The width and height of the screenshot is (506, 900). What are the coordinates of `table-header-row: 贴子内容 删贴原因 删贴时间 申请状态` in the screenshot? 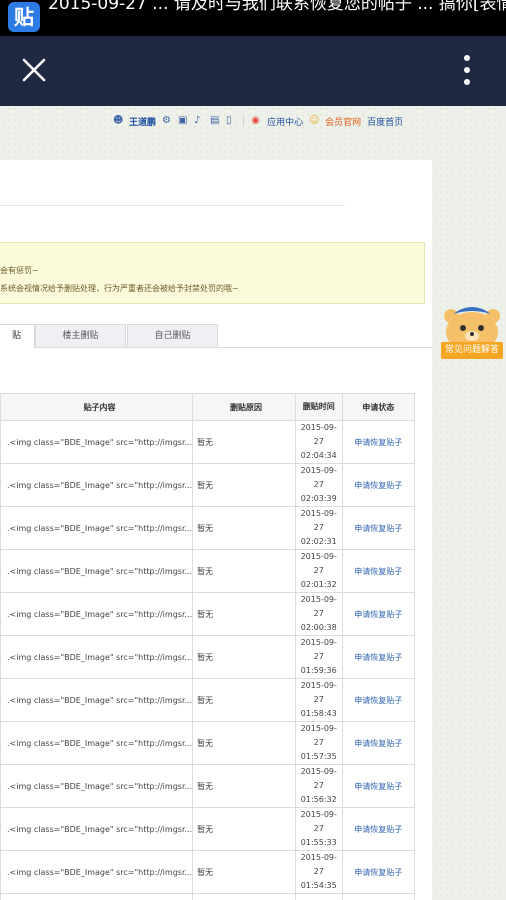 It's located at (208, 407).